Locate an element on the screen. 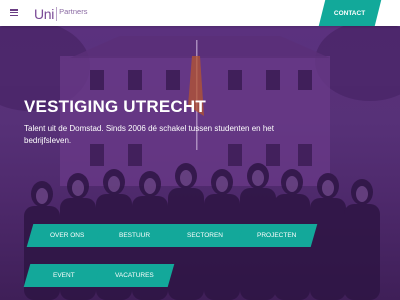 The image size is (400, 300). nav-button-label: EVENT is located at coordinates (64, 275).